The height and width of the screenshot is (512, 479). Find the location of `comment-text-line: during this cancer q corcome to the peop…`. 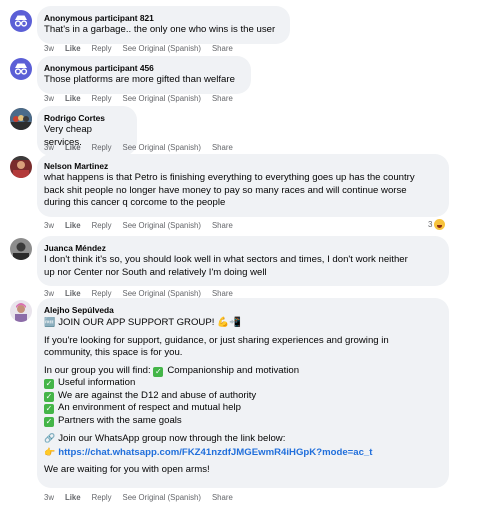

comment-text-line: during this cancer q corcome to the peop… is located at coordinates (135, 202).